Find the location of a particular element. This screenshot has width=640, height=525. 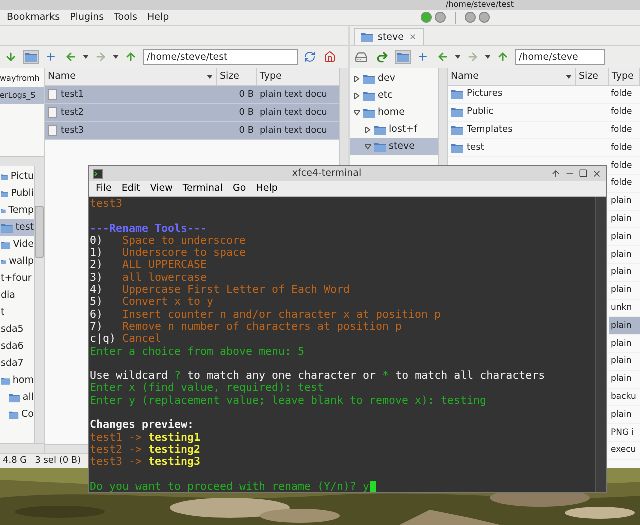

close-icon is located at coordinates (597, 173).